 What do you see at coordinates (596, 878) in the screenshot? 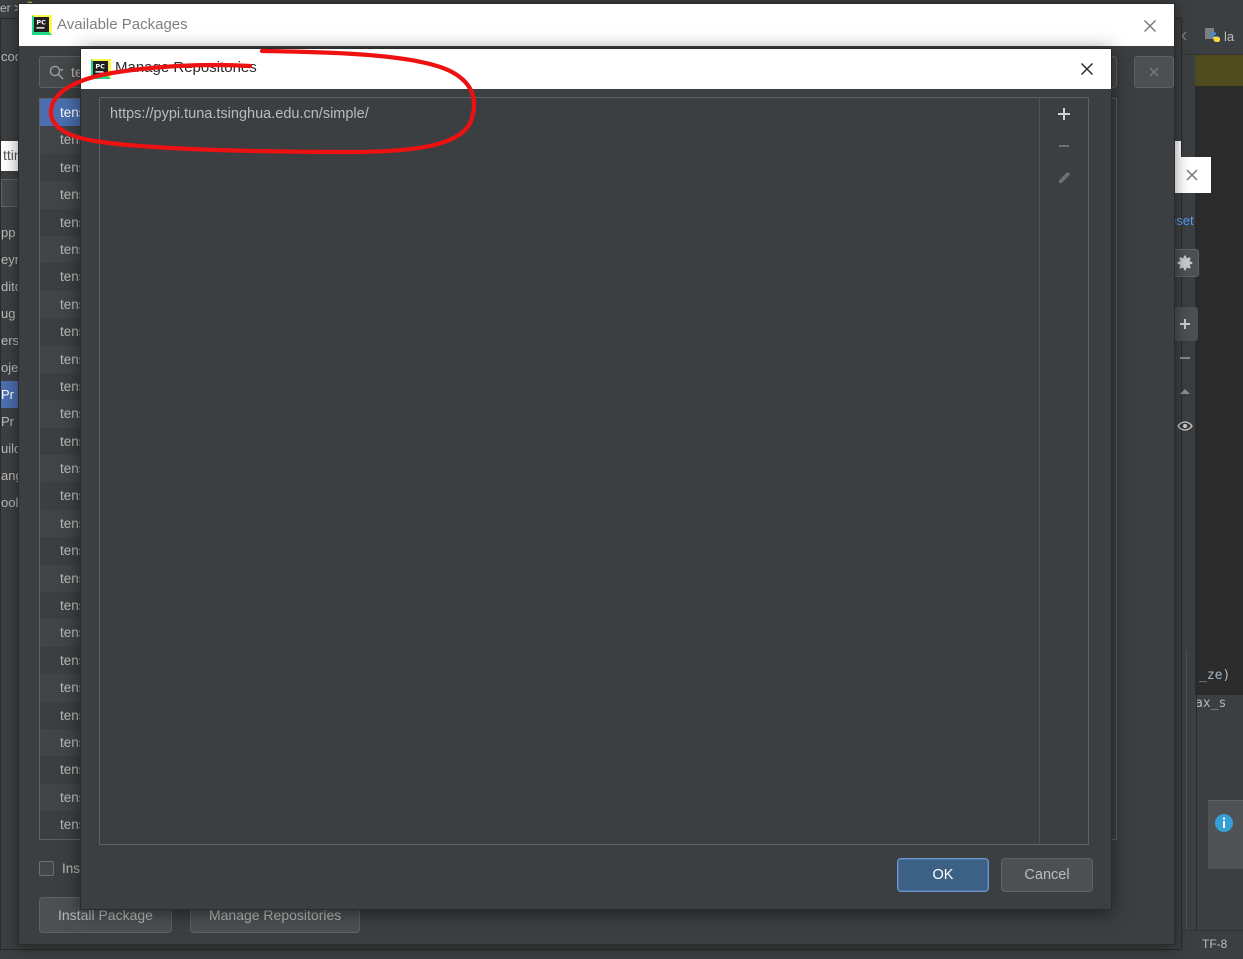
I see `manage-repositories-footer: OK Cancel` at bounding box center [596, 878].